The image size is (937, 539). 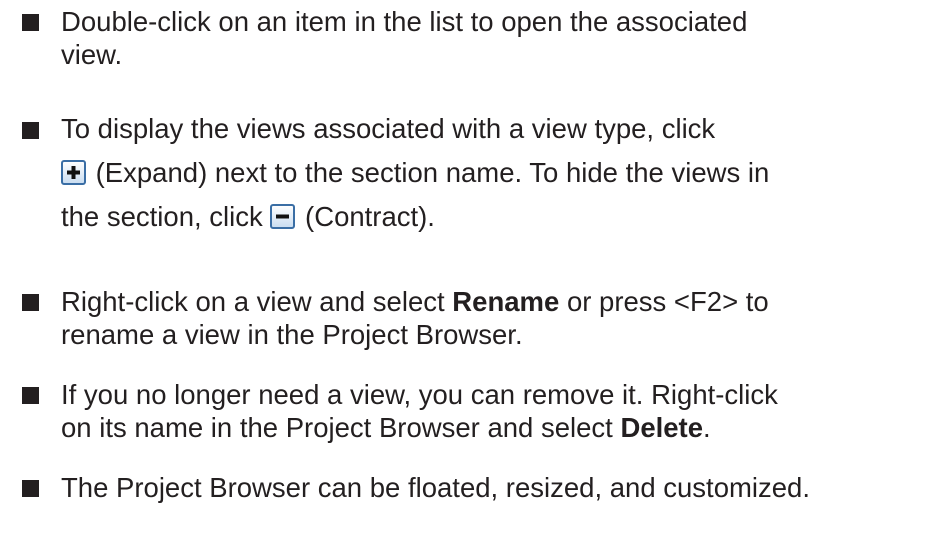 I want to click on item-line: Right-click on a view and select, so click(x=253, y=301).